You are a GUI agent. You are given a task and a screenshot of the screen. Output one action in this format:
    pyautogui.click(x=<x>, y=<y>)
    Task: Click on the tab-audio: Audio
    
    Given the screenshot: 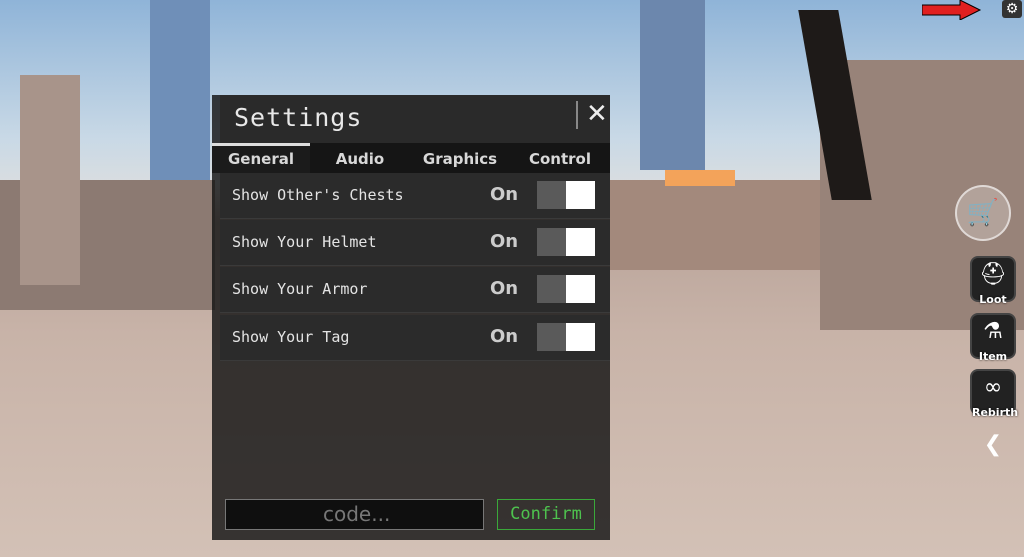 What is the action you would take?
    pyautogui.click(x=360, y=158)
    